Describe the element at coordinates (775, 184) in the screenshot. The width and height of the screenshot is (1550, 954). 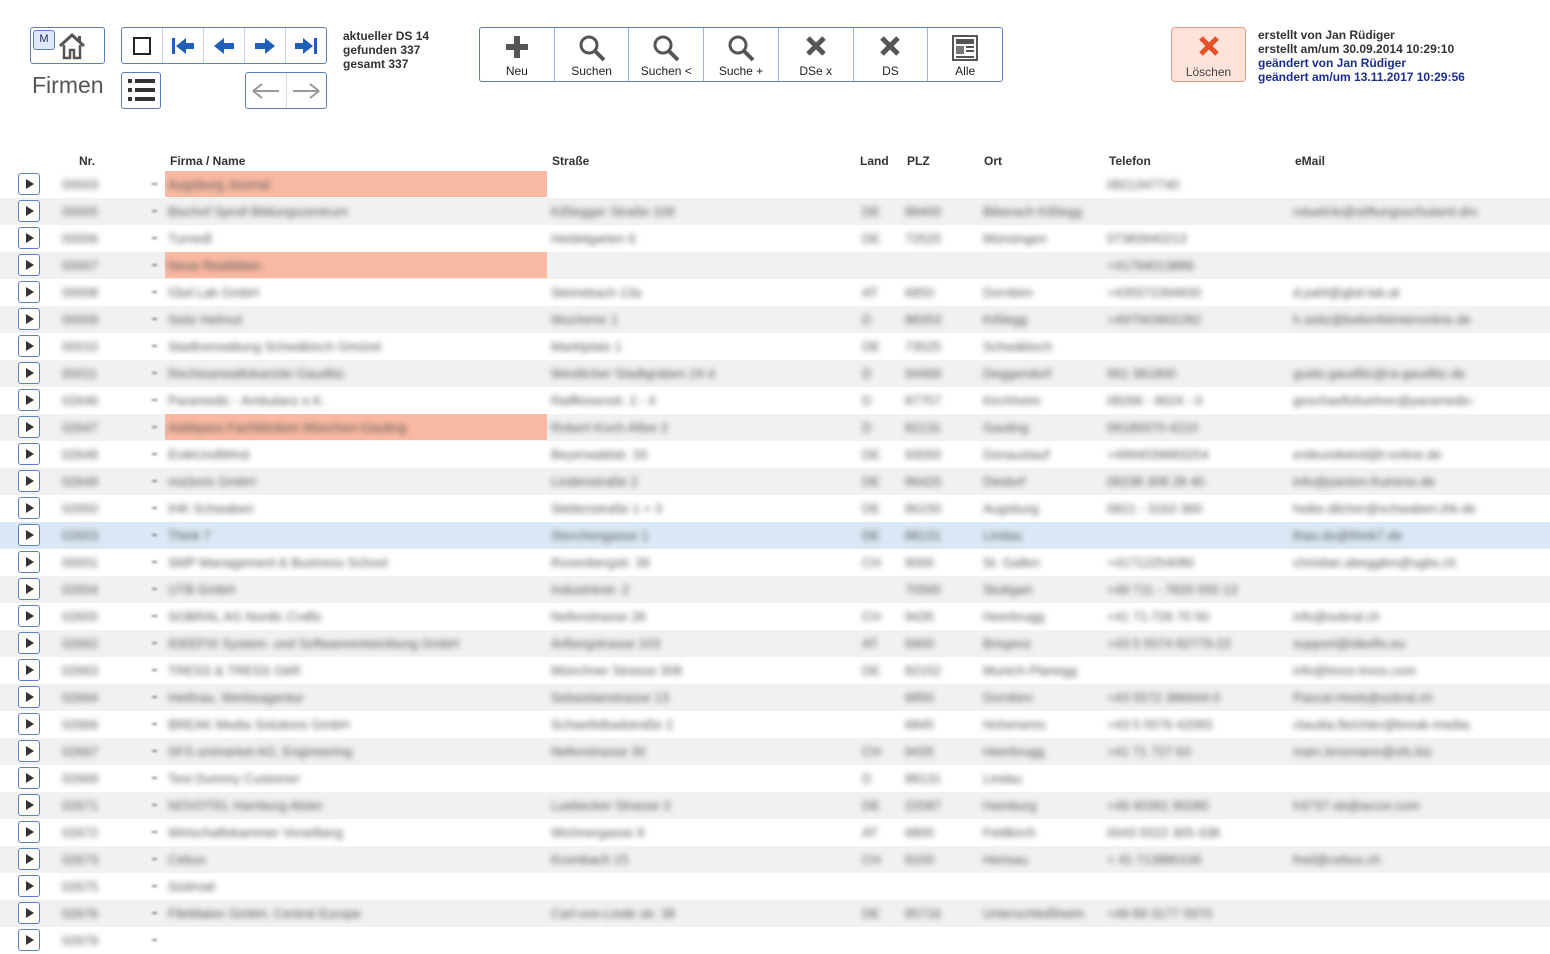
I see `table-row: 00003 Augsburg Journal 0821347740` at that location.